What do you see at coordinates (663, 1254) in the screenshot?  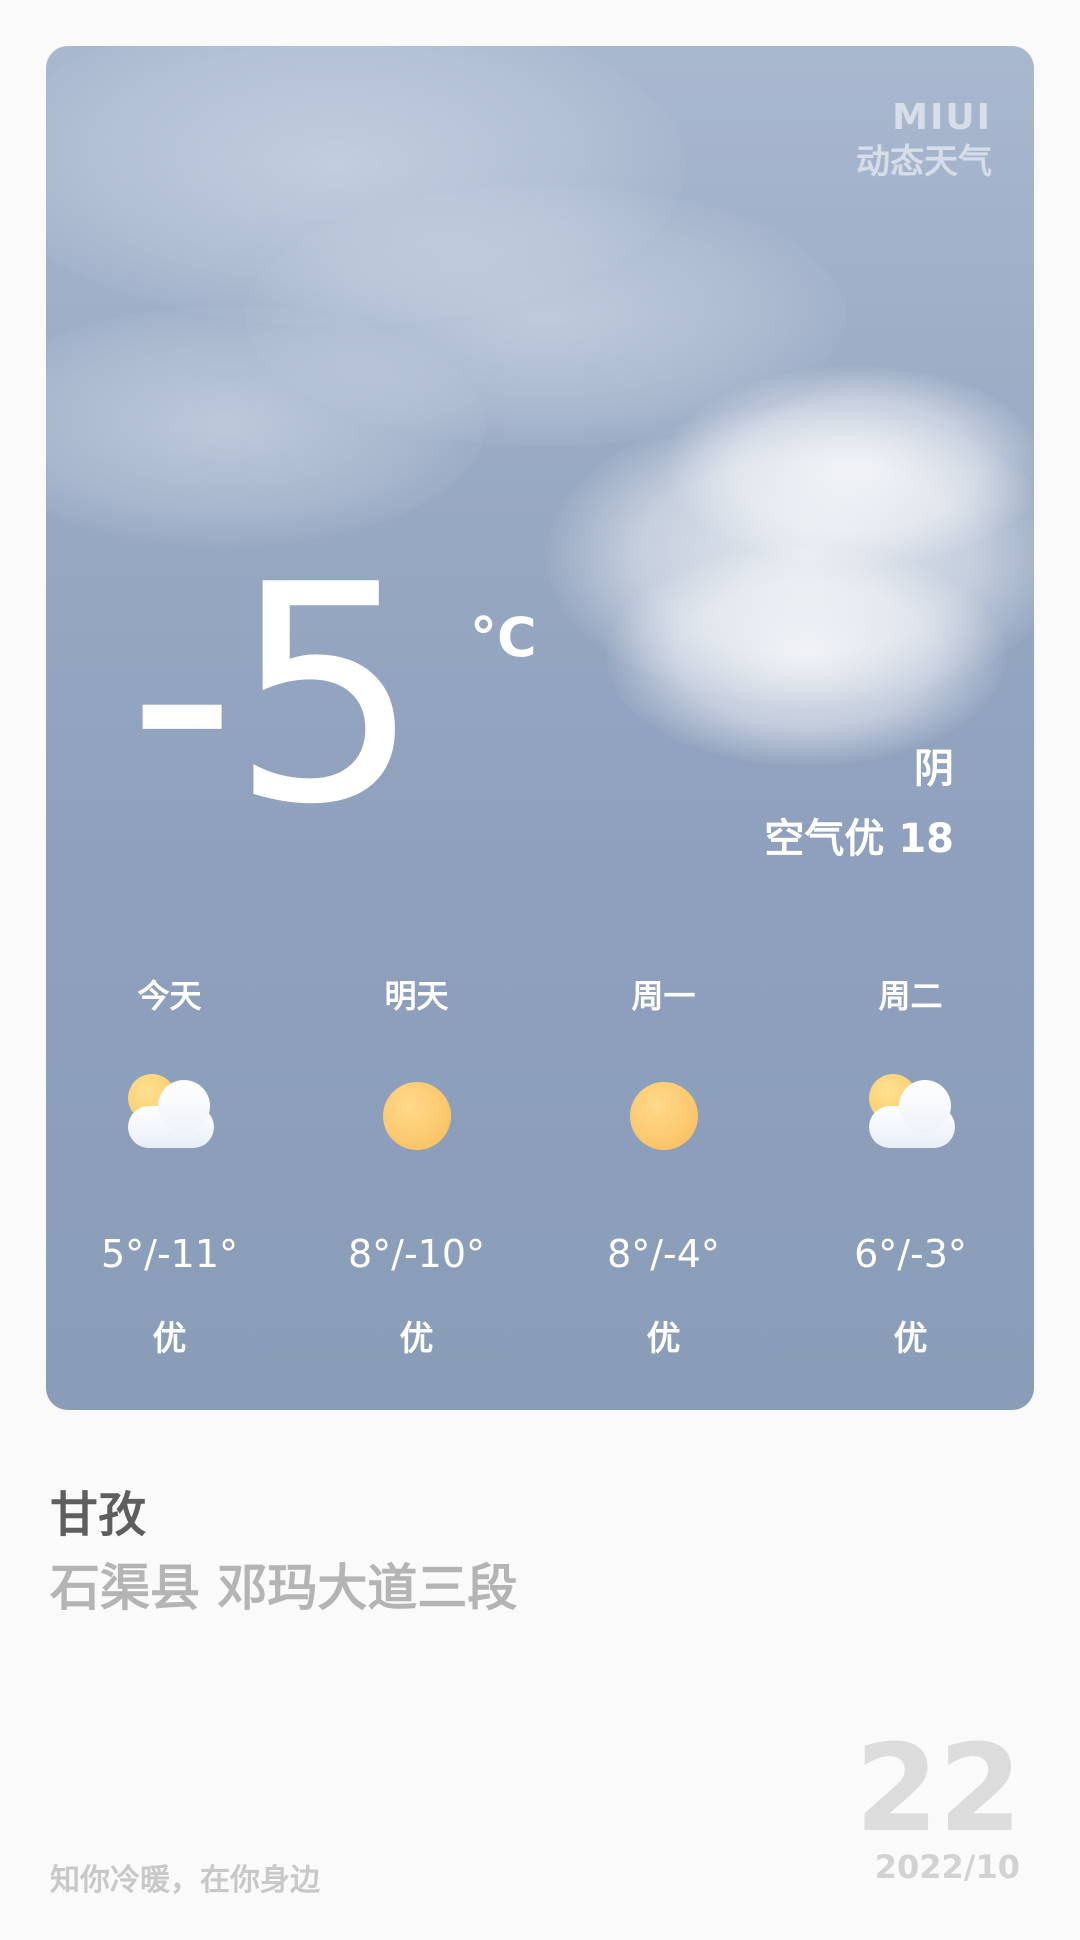 I see `forecast-temp-range: 8°/-4°` at bounding box center [663, 1254].